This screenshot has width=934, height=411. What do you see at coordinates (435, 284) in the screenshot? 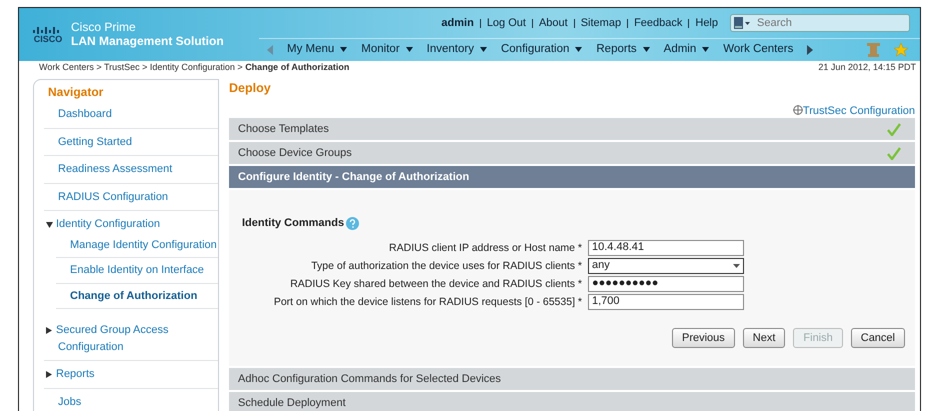
I see `field-label: RADIUS Key shared between the device and RADIUS clients *` at bounding box center [435, 284].